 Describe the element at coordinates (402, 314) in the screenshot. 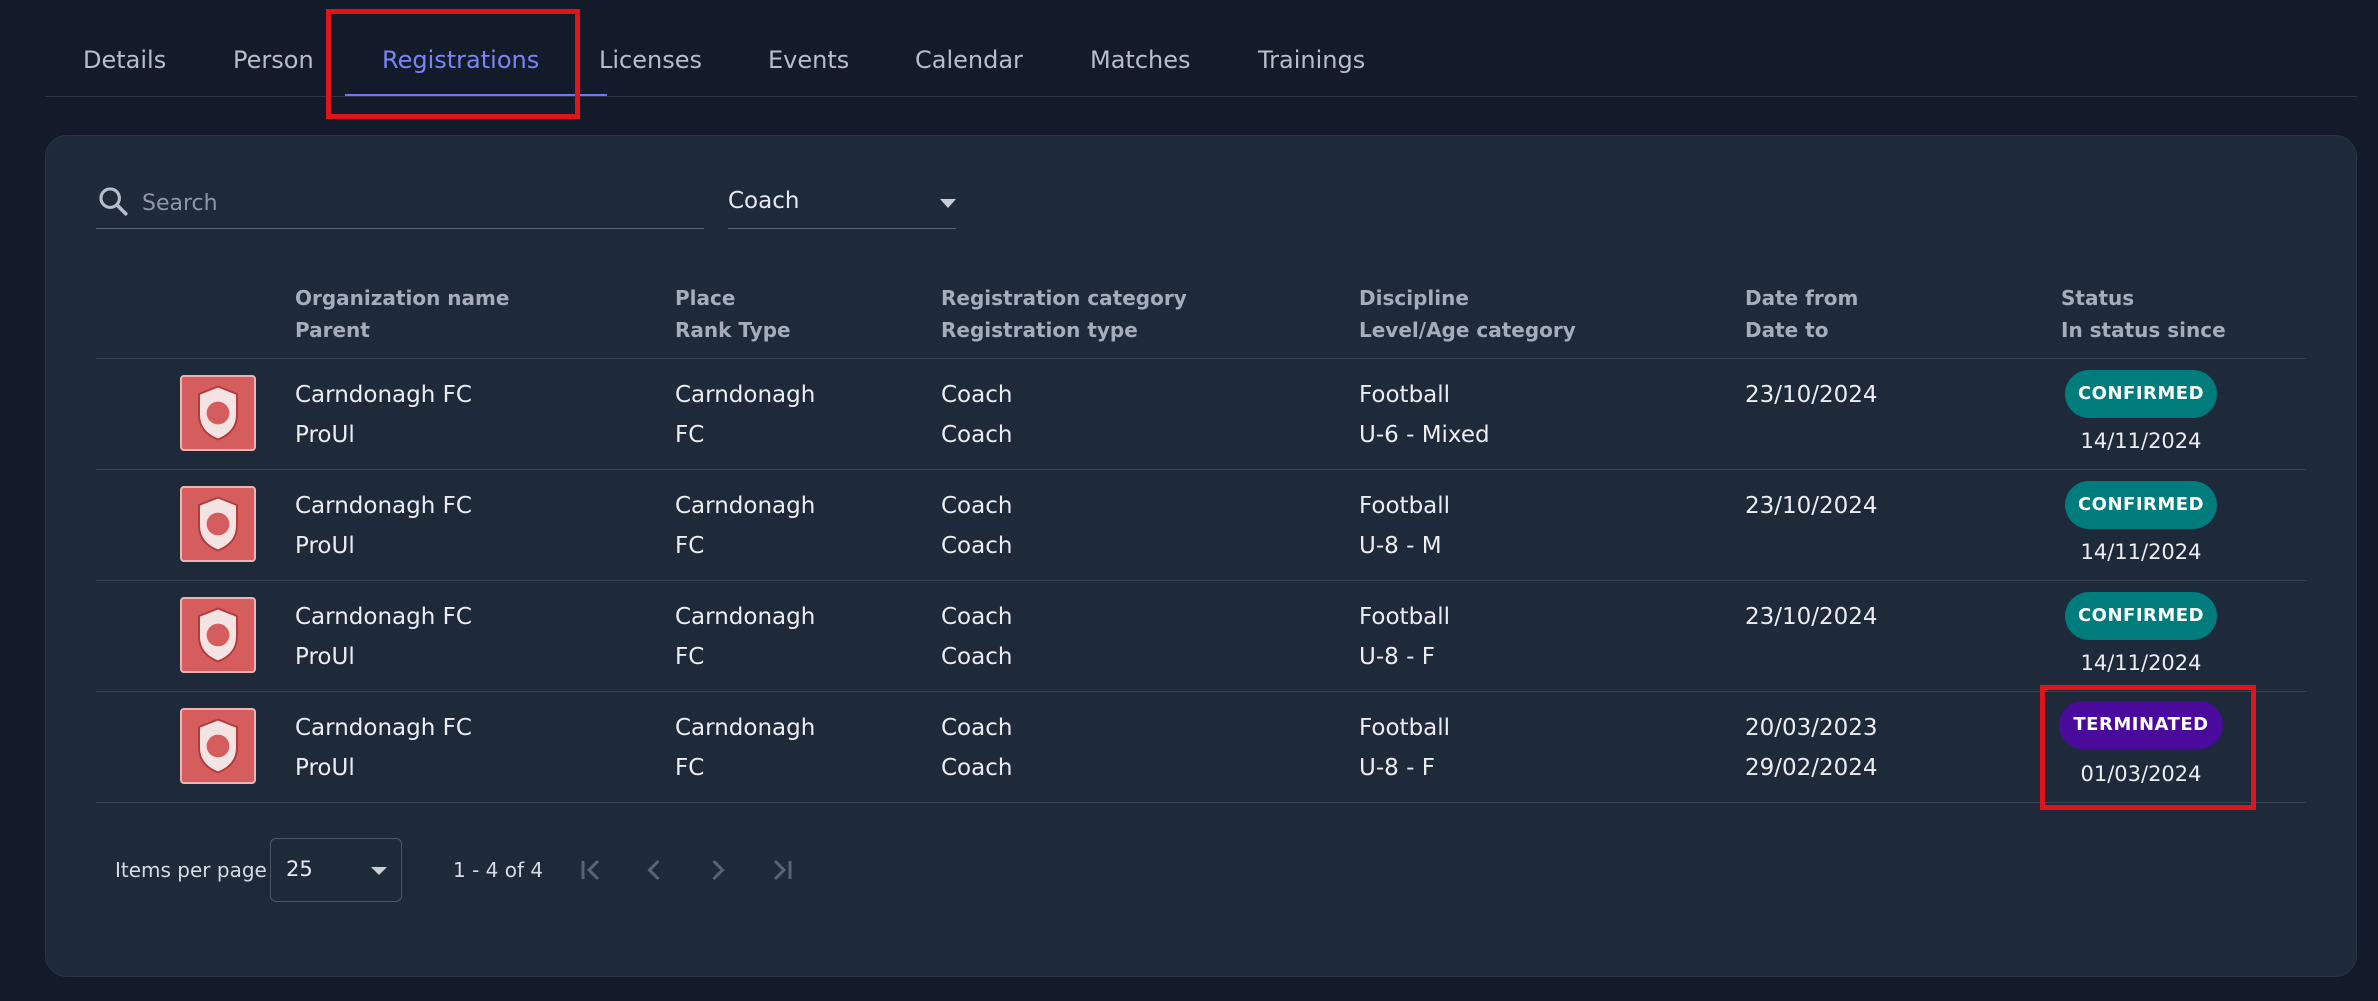

I see `column-header-organization: Organization name Parent` at that location.